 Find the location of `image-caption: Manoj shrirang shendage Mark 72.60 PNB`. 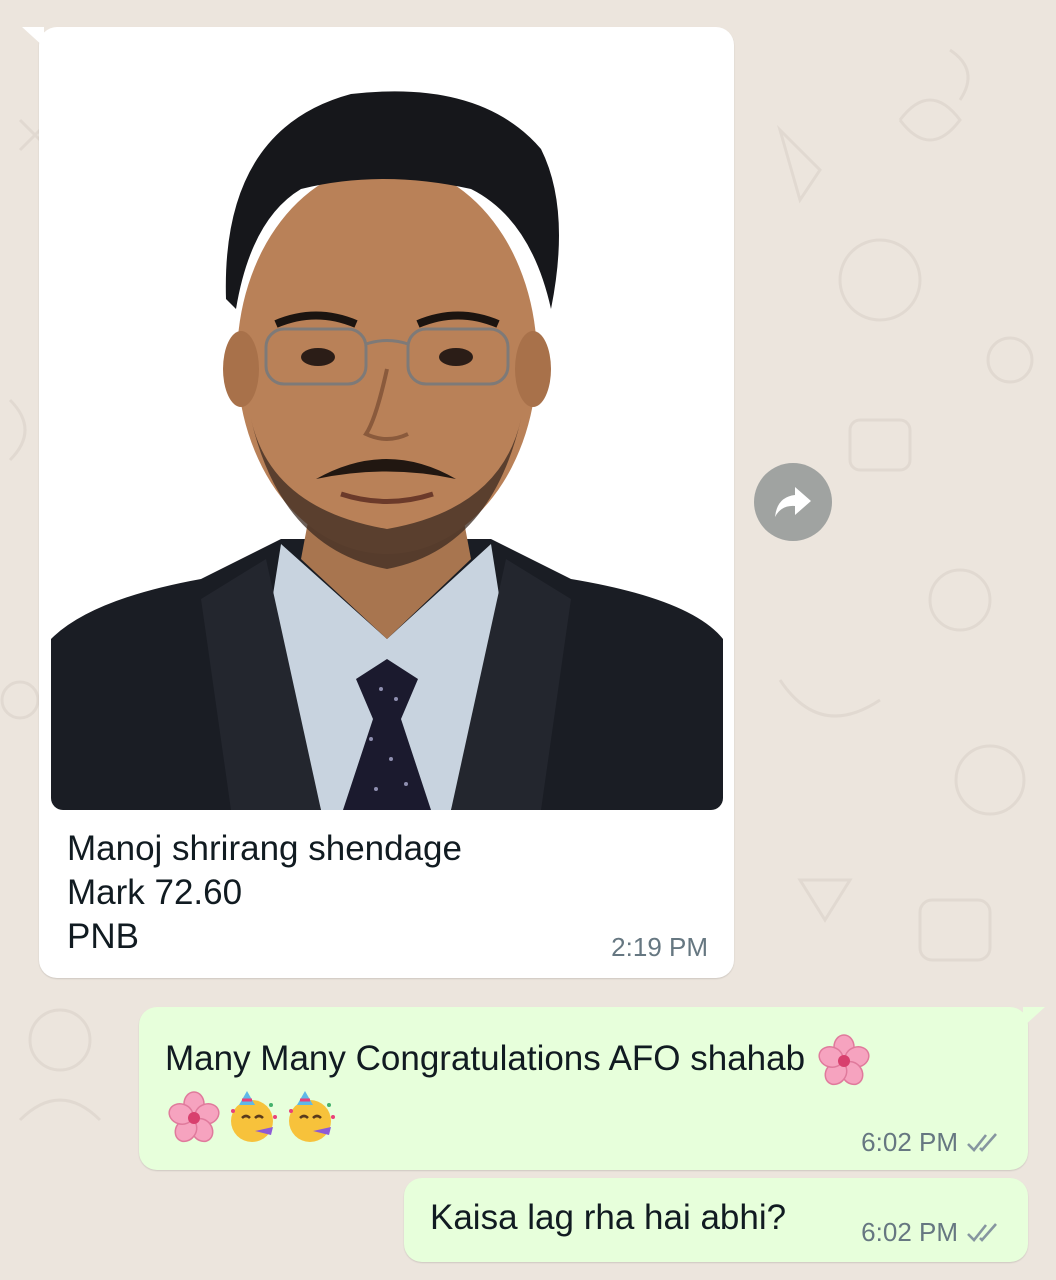

image-caption: Manoj shrirang shendage Mark 72.60 PNB is located at coordinates (347, 893).